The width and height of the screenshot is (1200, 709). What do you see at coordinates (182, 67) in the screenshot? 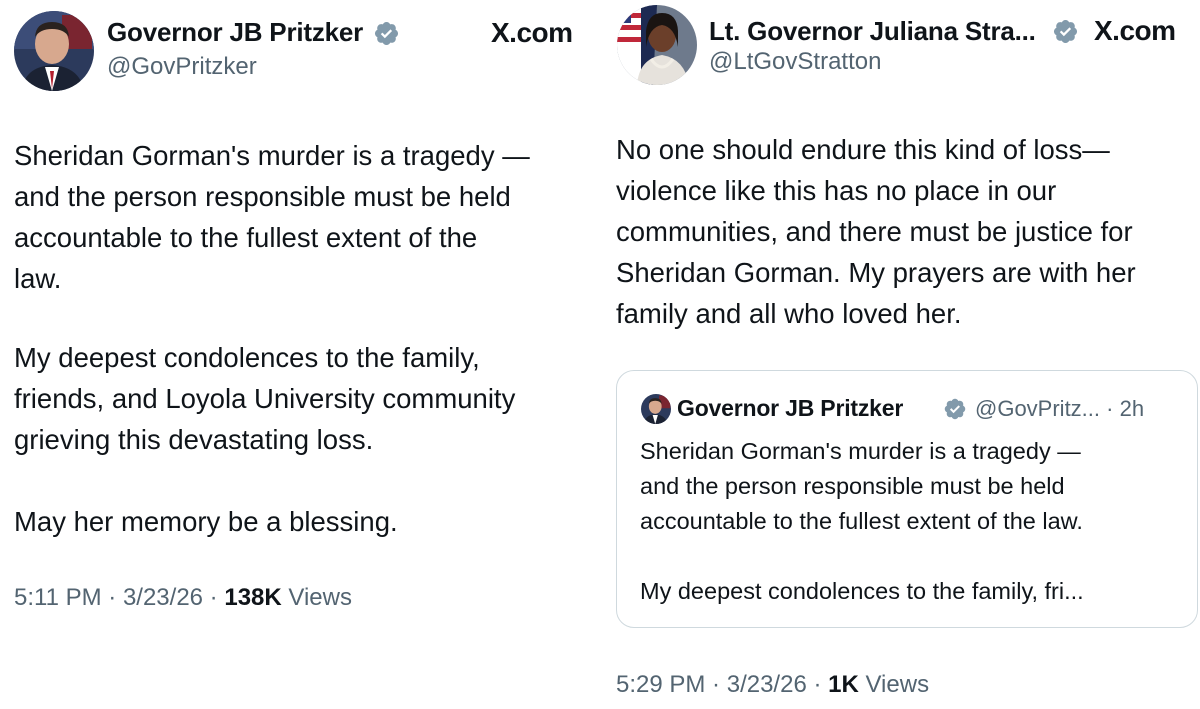
I see `author-handle: @GovPritzker` at bounding box center [182, 67].